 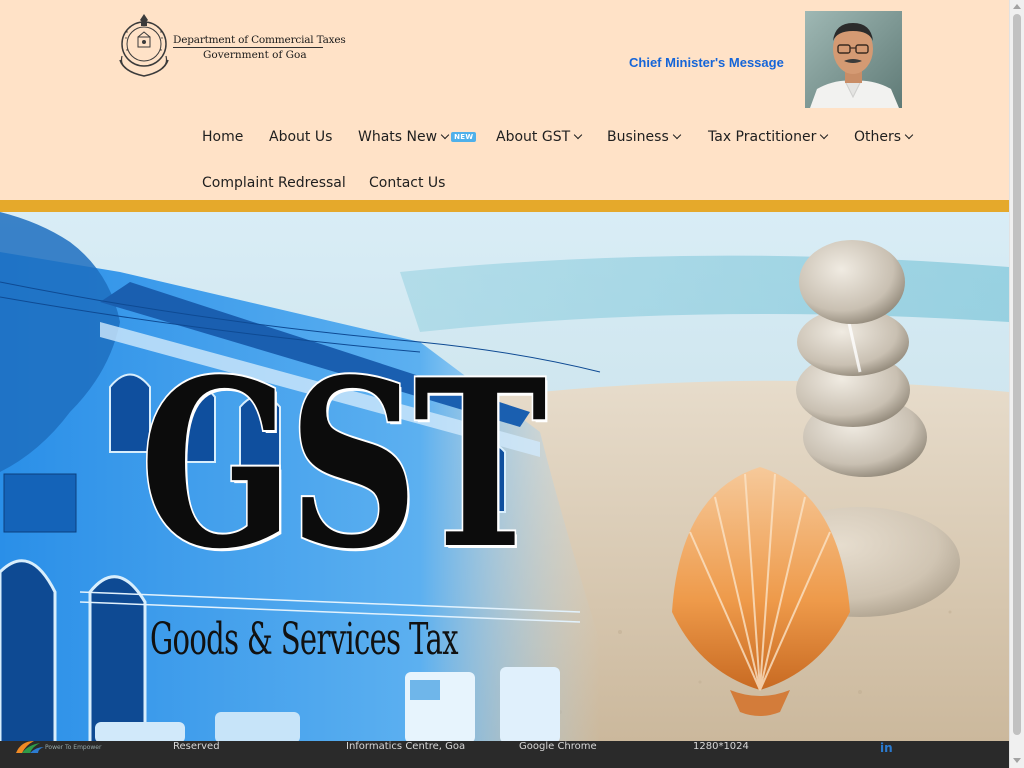 I want to click on nav-about-gst: About GST, so click(x=539, y=137).